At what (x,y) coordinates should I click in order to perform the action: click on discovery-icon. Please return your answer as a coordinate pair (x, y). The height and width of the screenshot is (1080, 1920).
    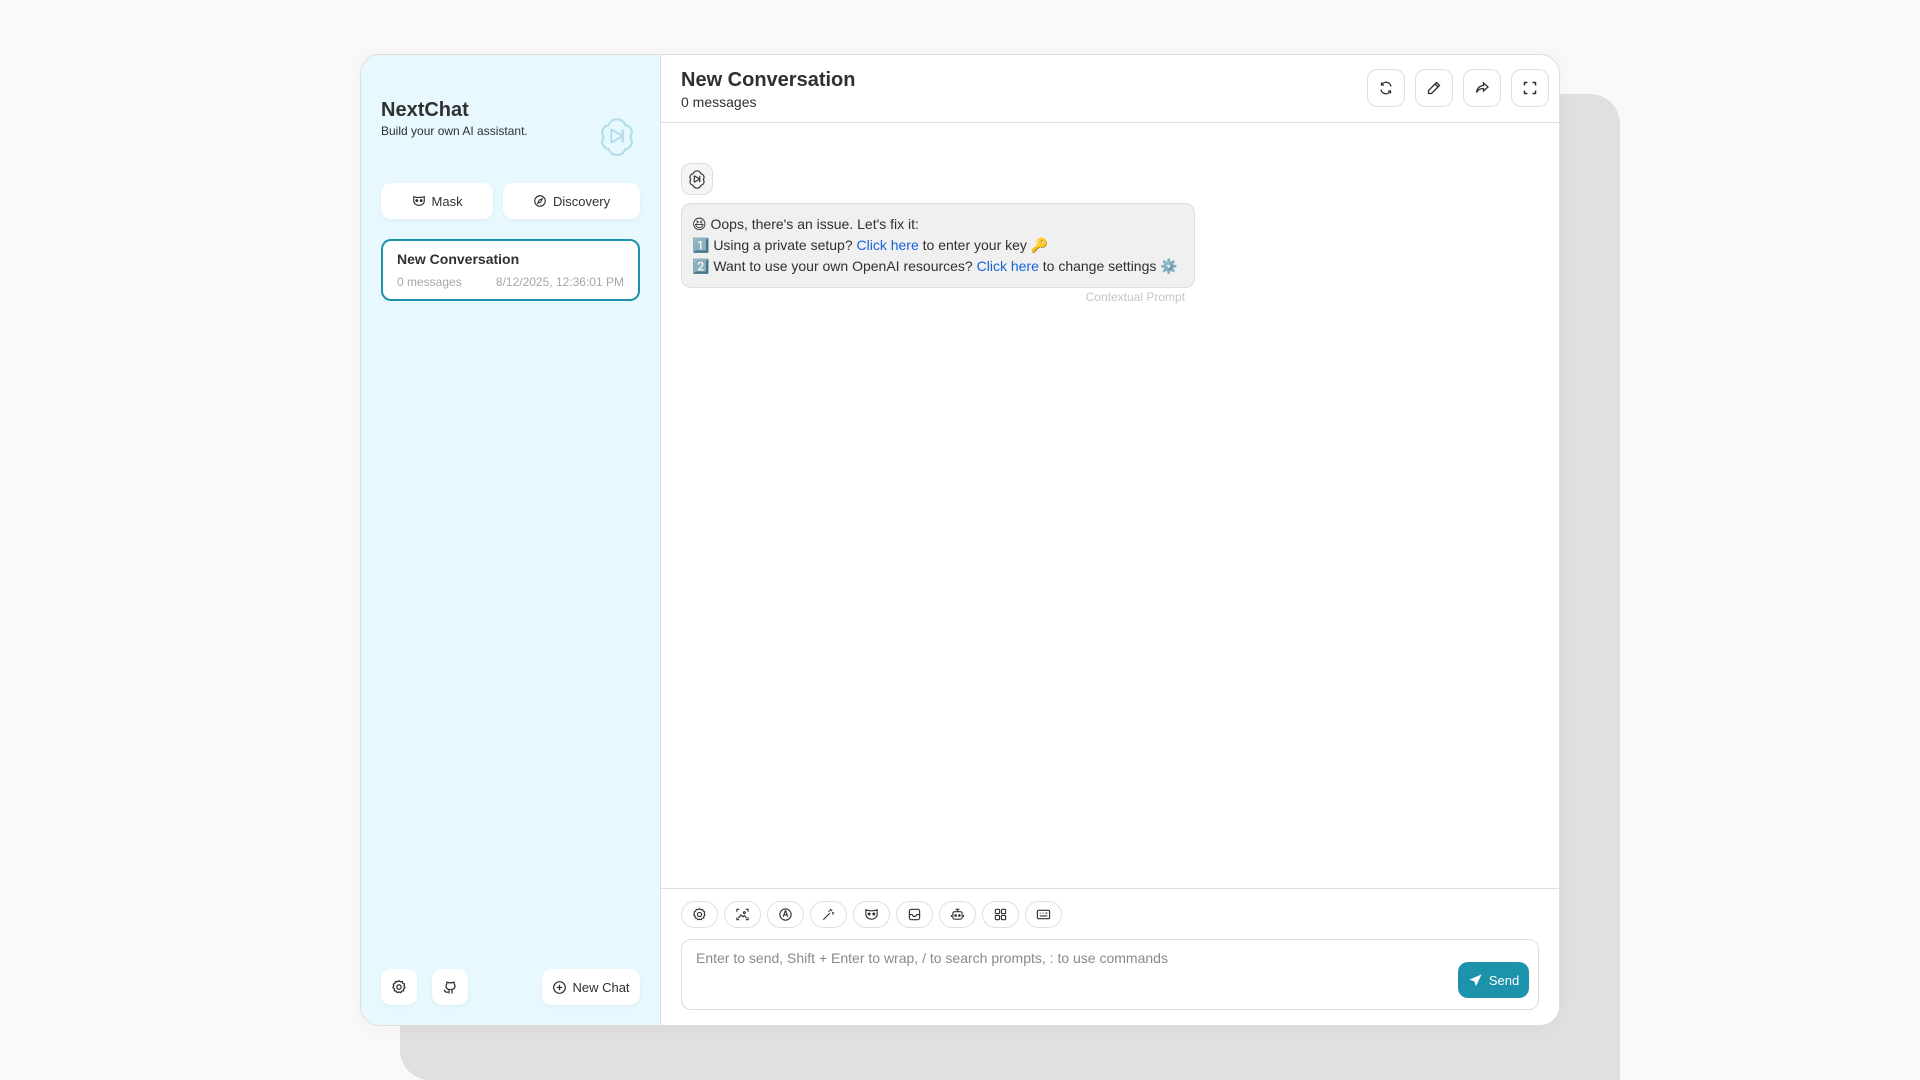
    Looking at the image, I should click on (540, 201).